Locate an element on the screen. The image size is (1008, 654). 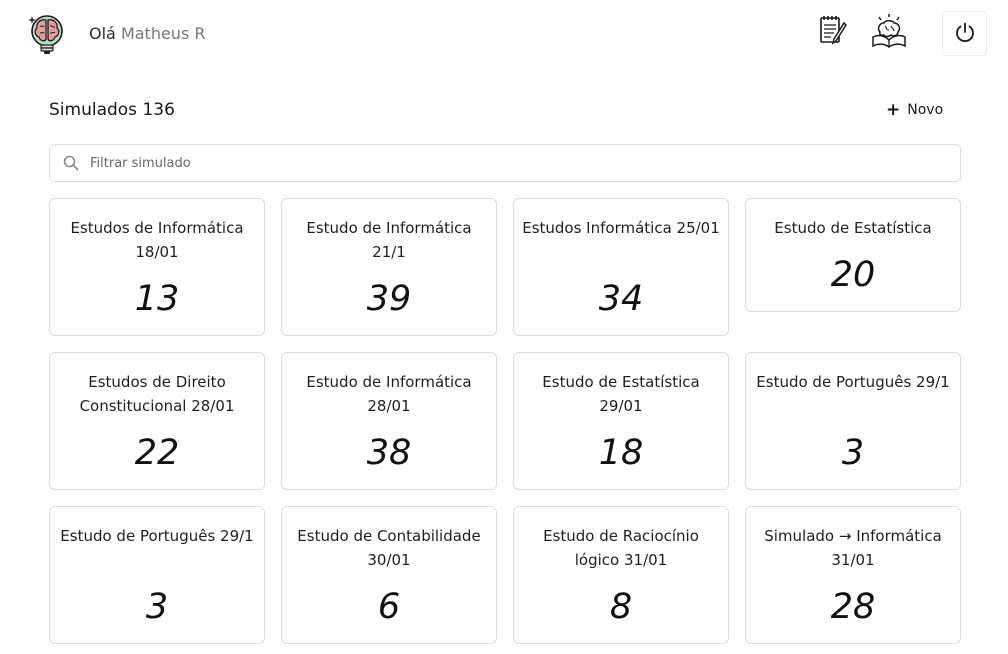
greeting-prefix: Olá is located at coordinates (102, 33).